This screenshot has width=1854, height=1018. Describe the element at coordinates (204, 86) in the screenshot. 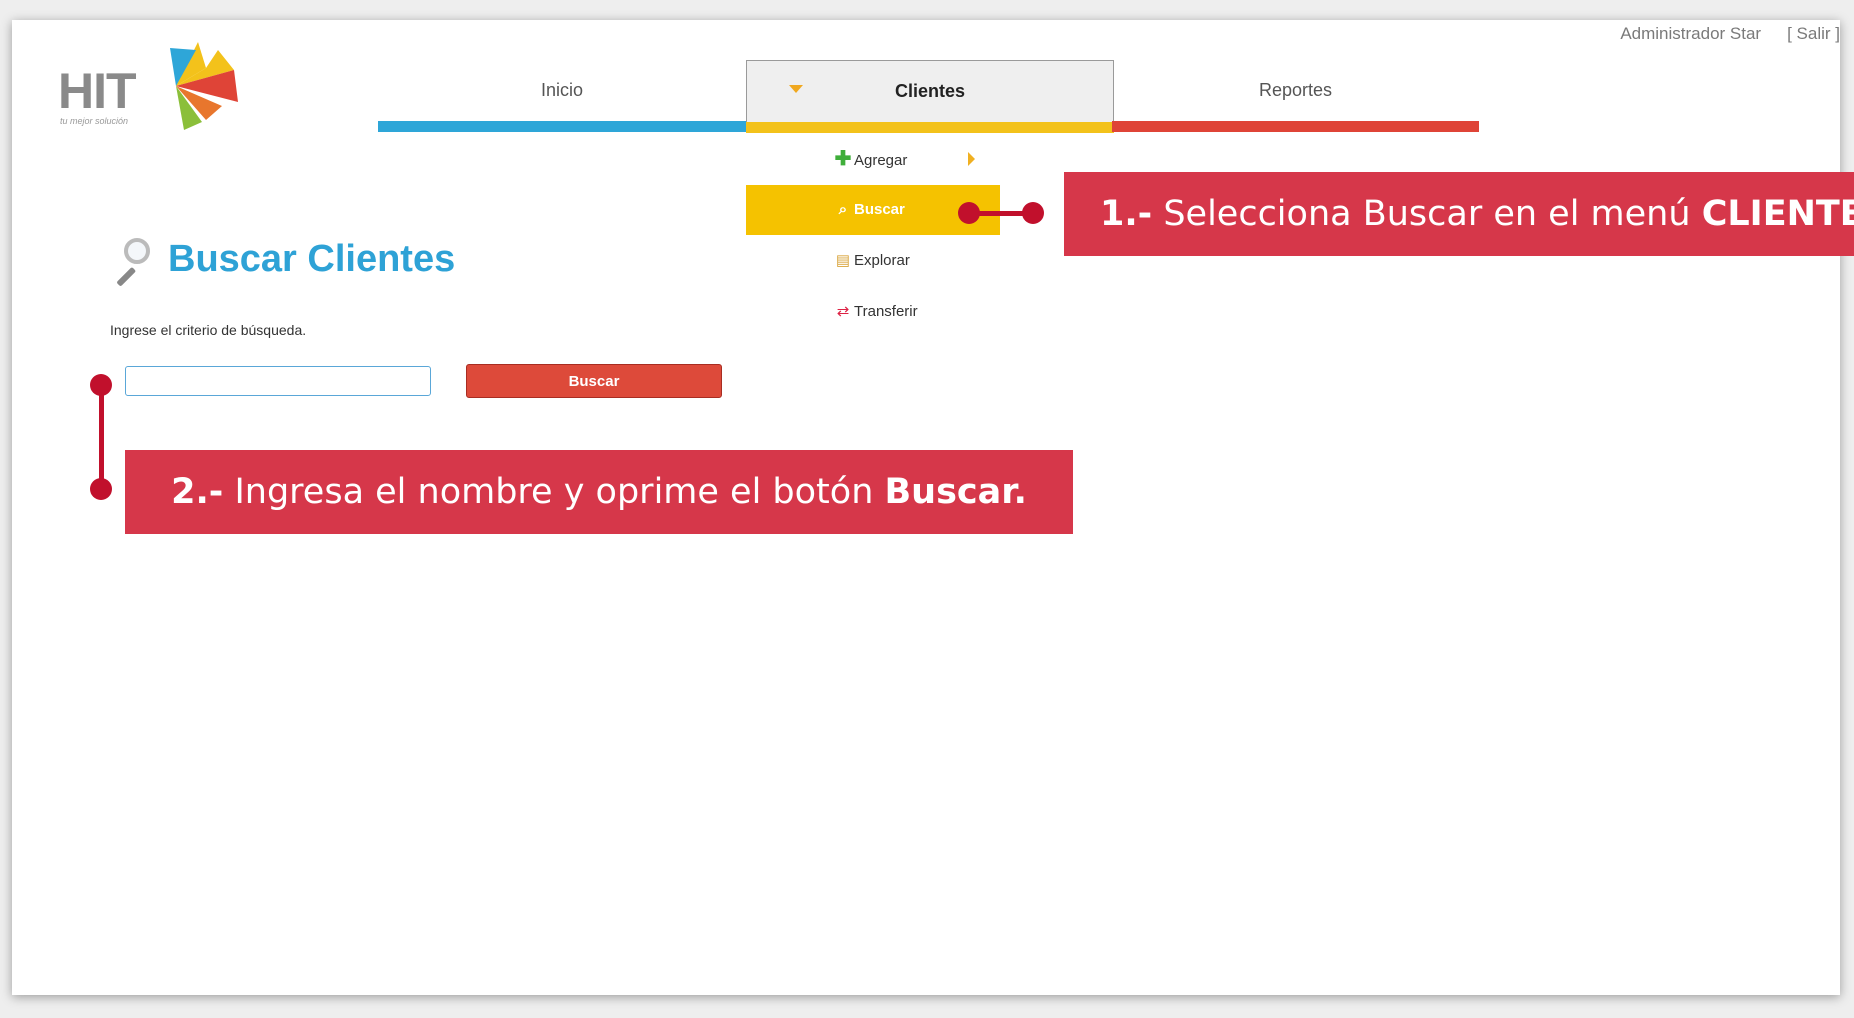

I see `logo-pinwheel-icon` at that location.